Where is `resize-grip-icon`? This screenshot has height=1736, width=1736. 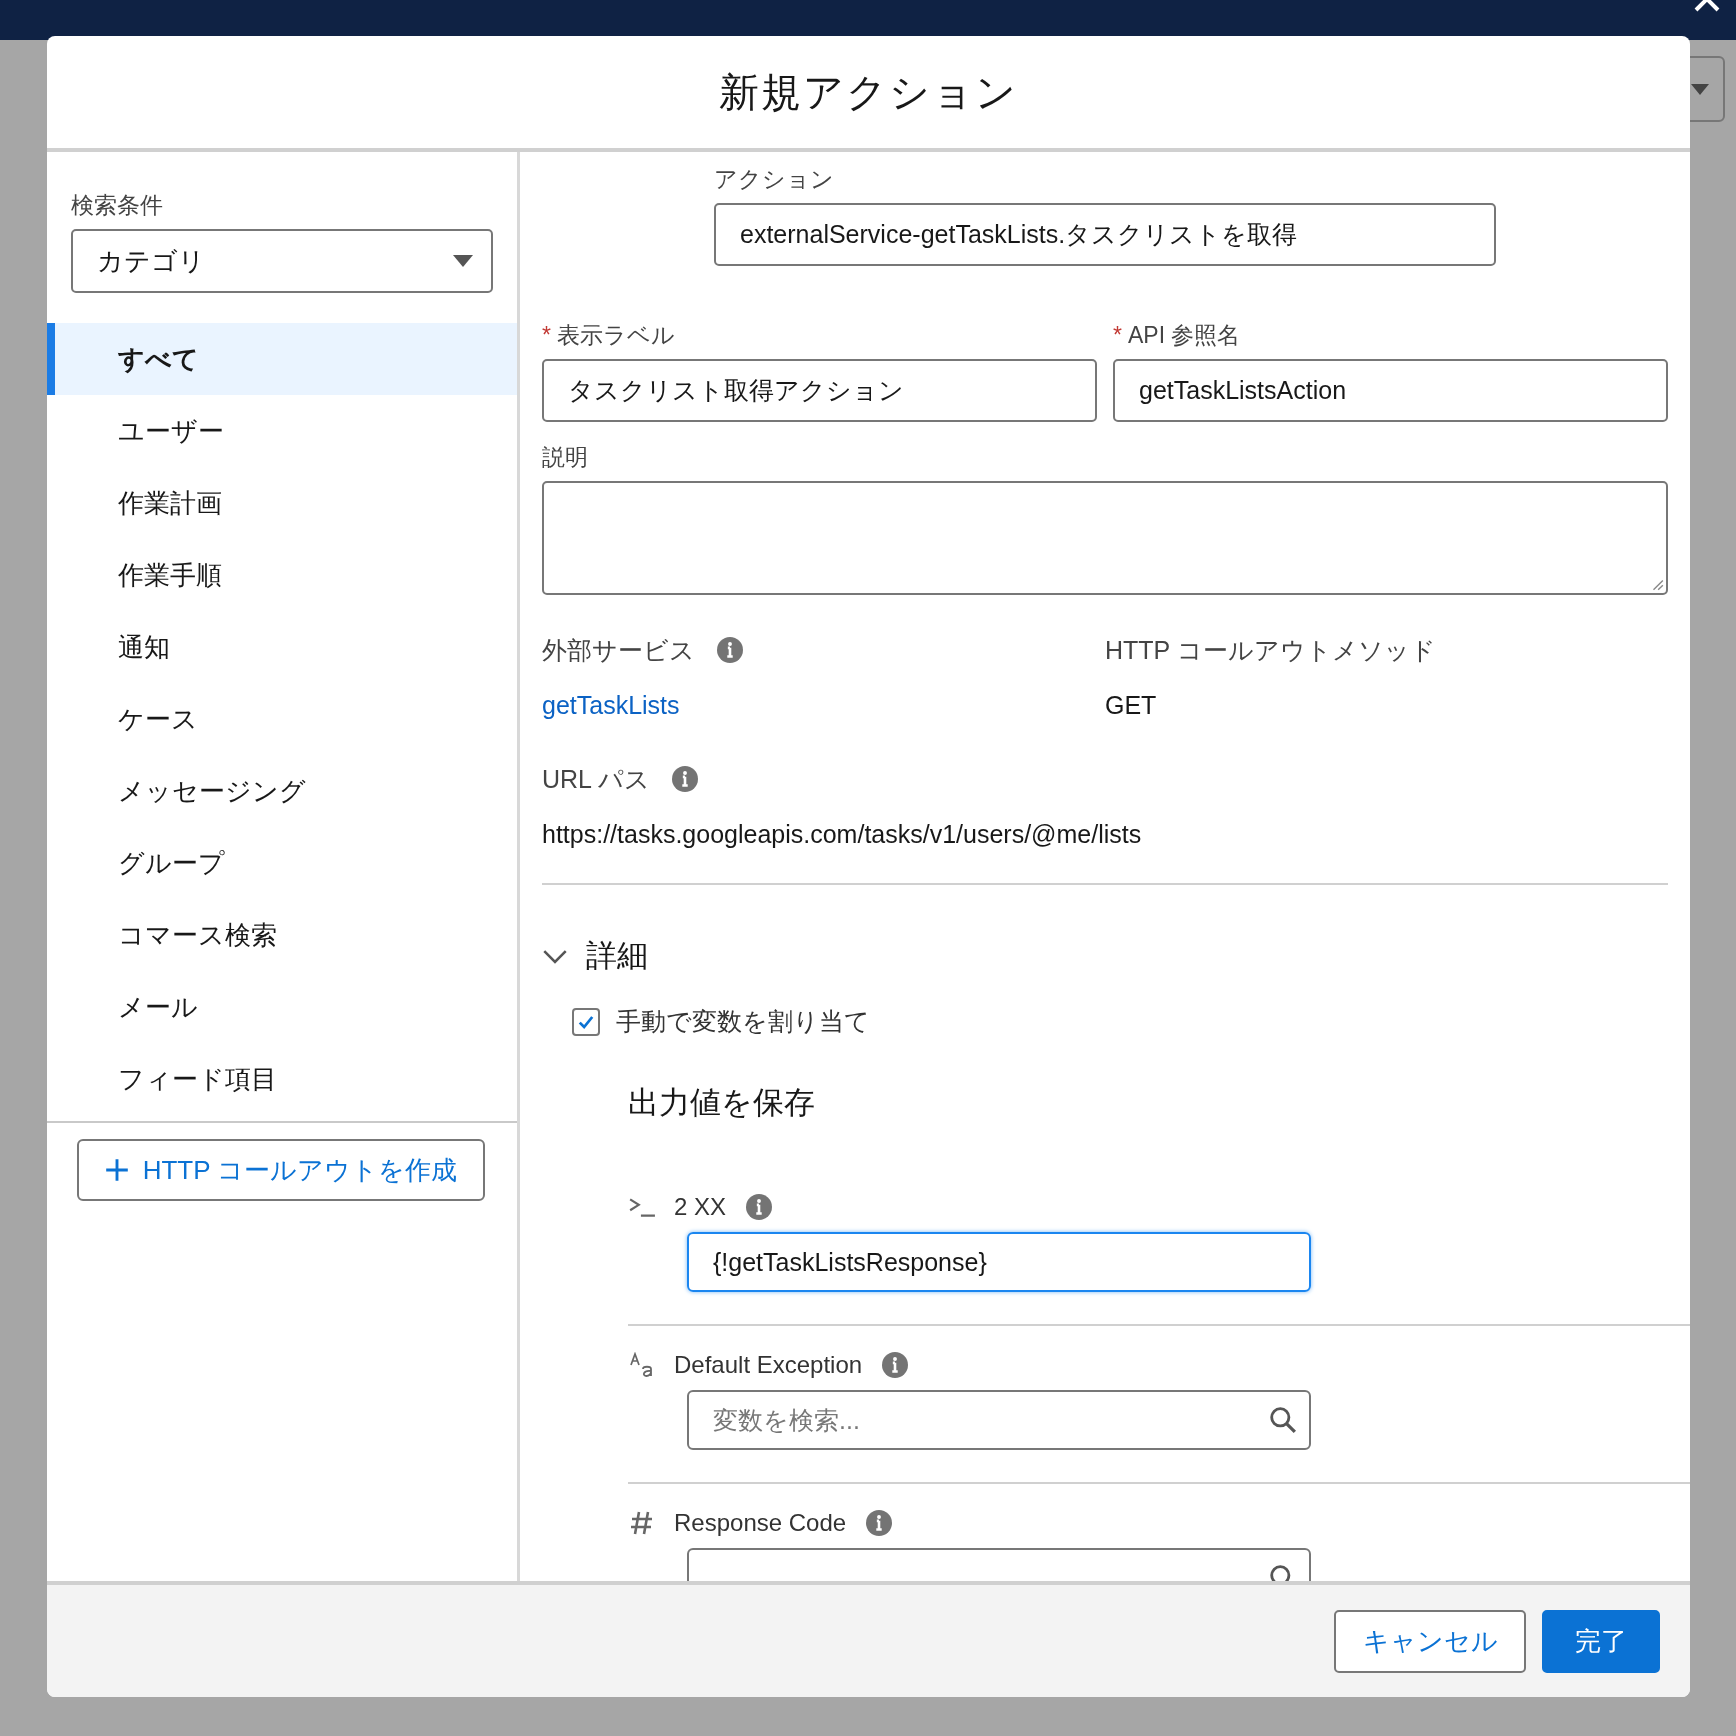 resize-grip-icon is located at coordinates (1657, 584).